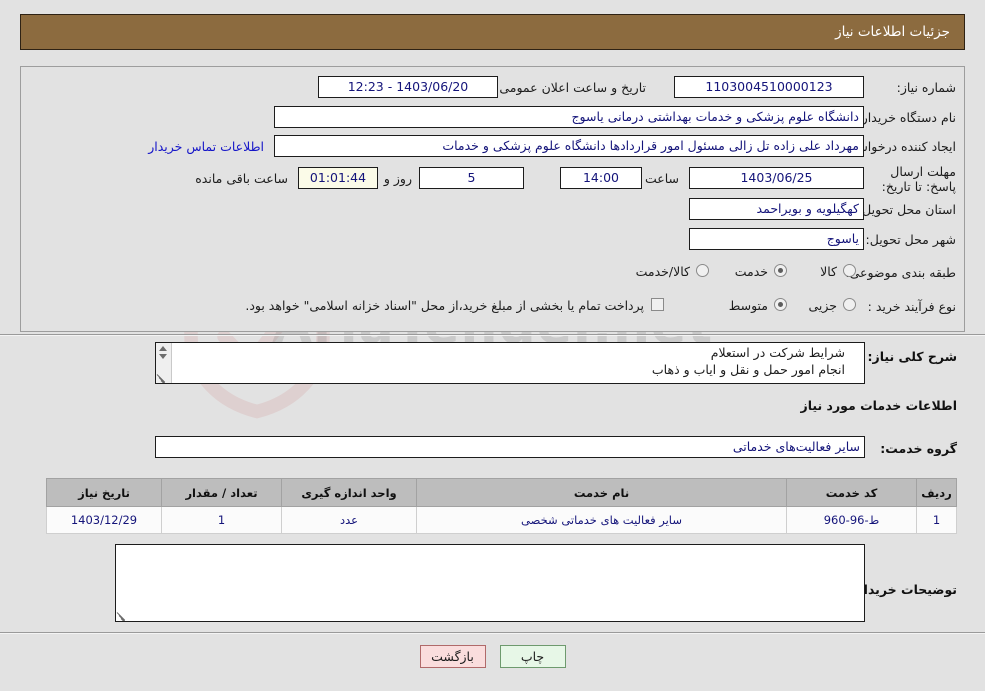 The image size is (985, 691). Describe the element at coordinates (532, 656) in the screenshot. I see `print-button: چاپ` at that location.